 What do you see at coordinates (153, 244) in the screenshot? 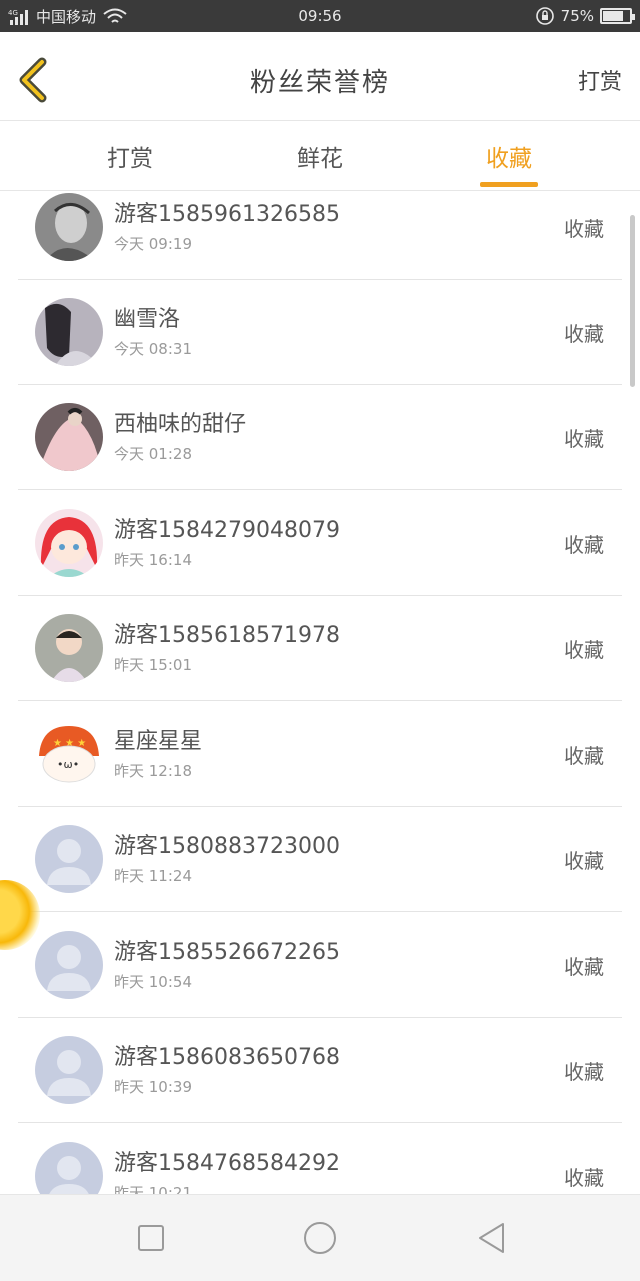
I see `user-time: 今天 09:19` at bounding box center [153, 244].